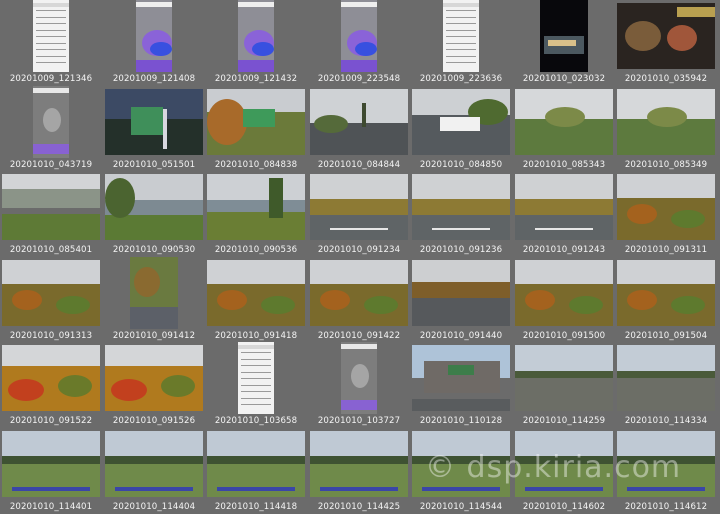 The height and width of the screenshot is (514, 720). I want to click on thumbnail-item: 20201010_114401, so click(51, 471).